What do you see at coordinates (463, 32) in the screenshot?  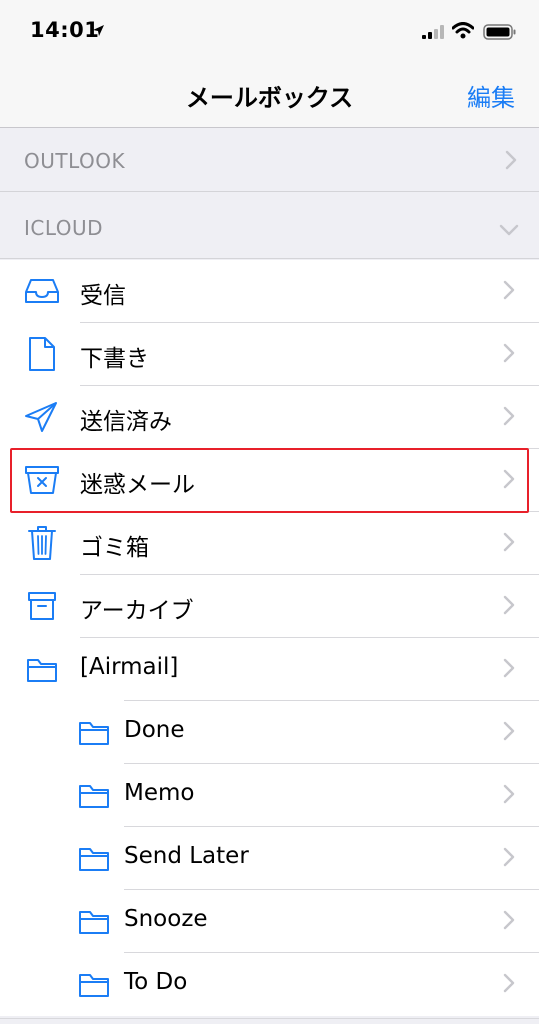 I see `wifi-icon` at bounding box center [463, 32].